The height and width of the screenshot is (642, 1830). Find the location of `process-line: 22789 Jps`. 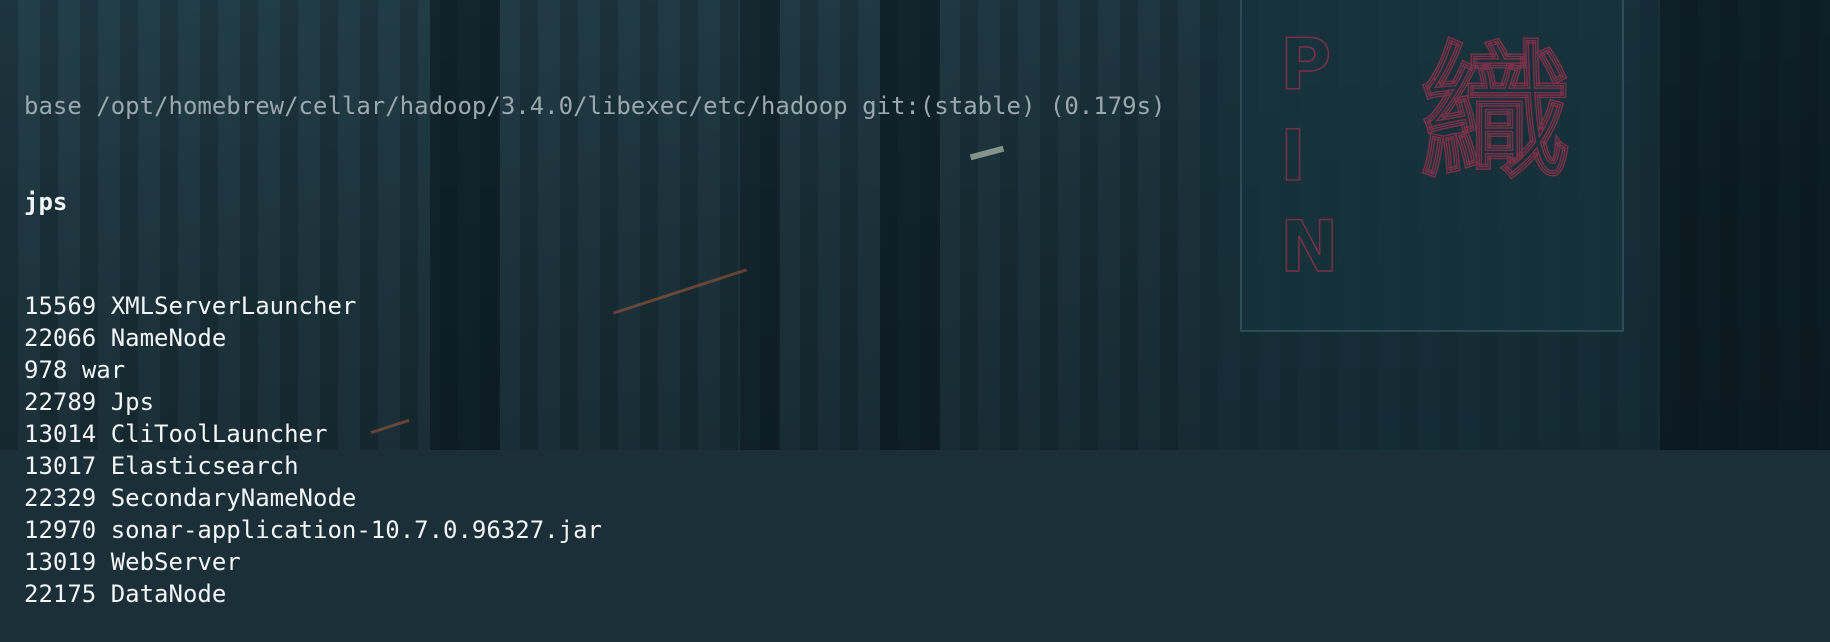

process-line: 22789 Jps is located at coordinates (595, 402).